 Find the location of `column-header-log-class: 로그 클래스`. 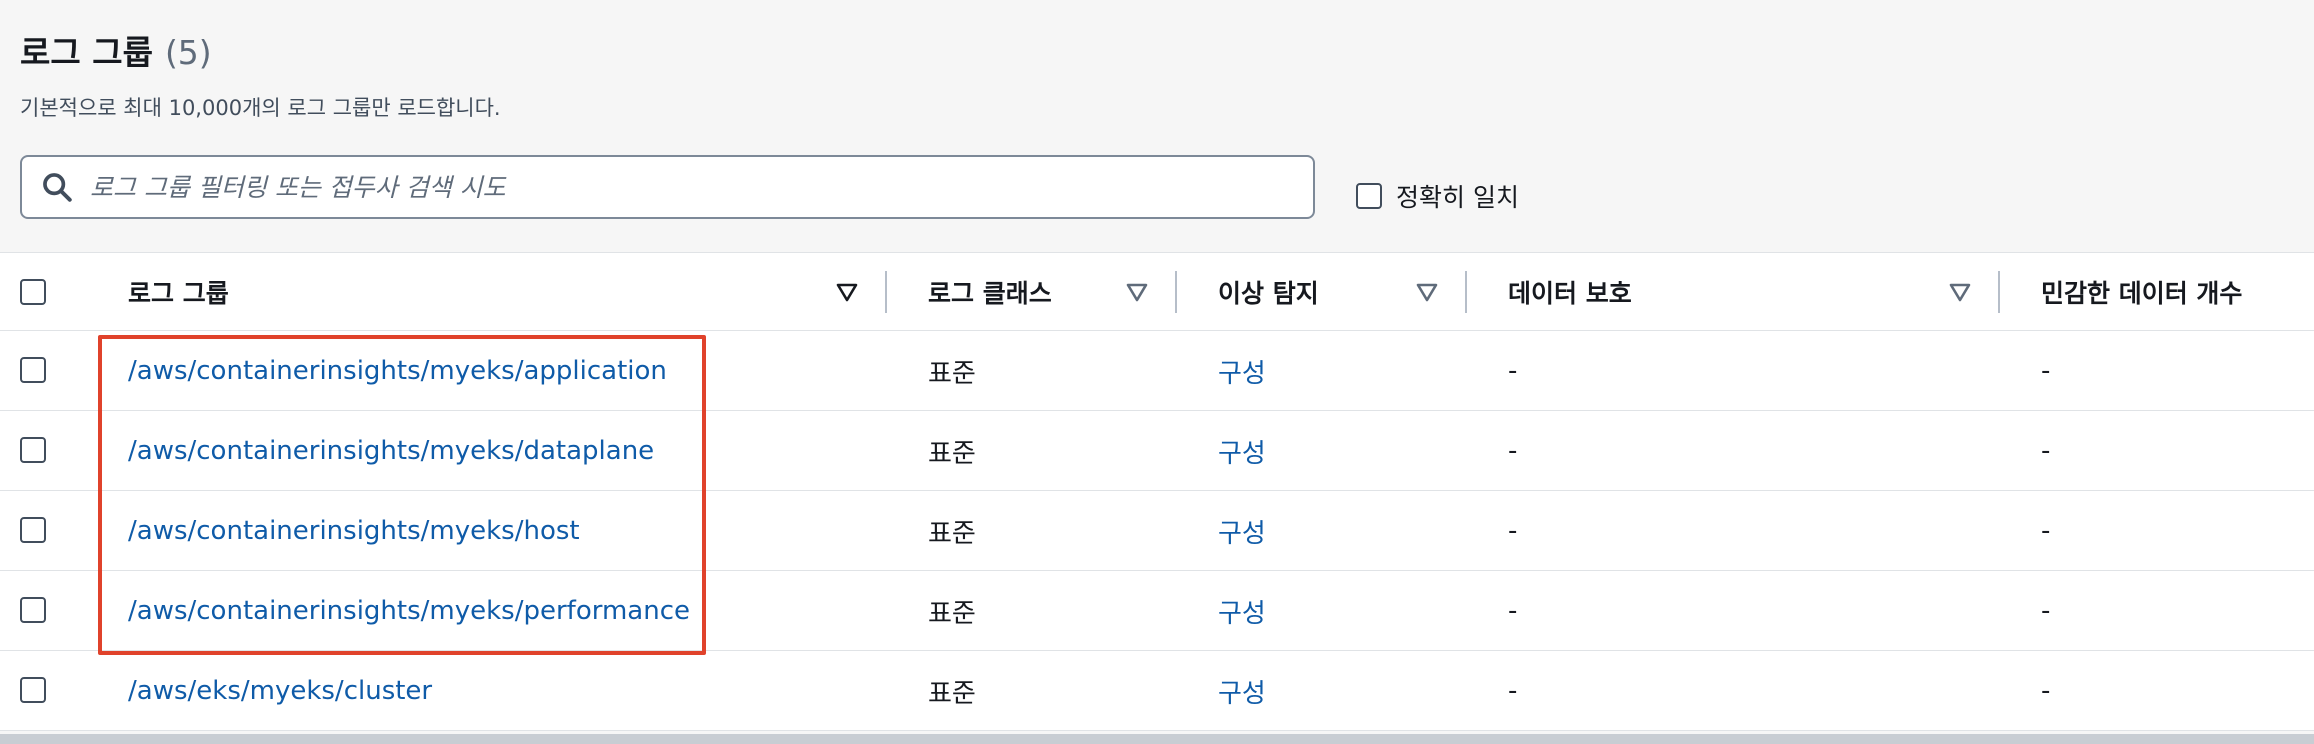

column-header-log-class: 로그 클래스 is located at coordinates (990, 292).